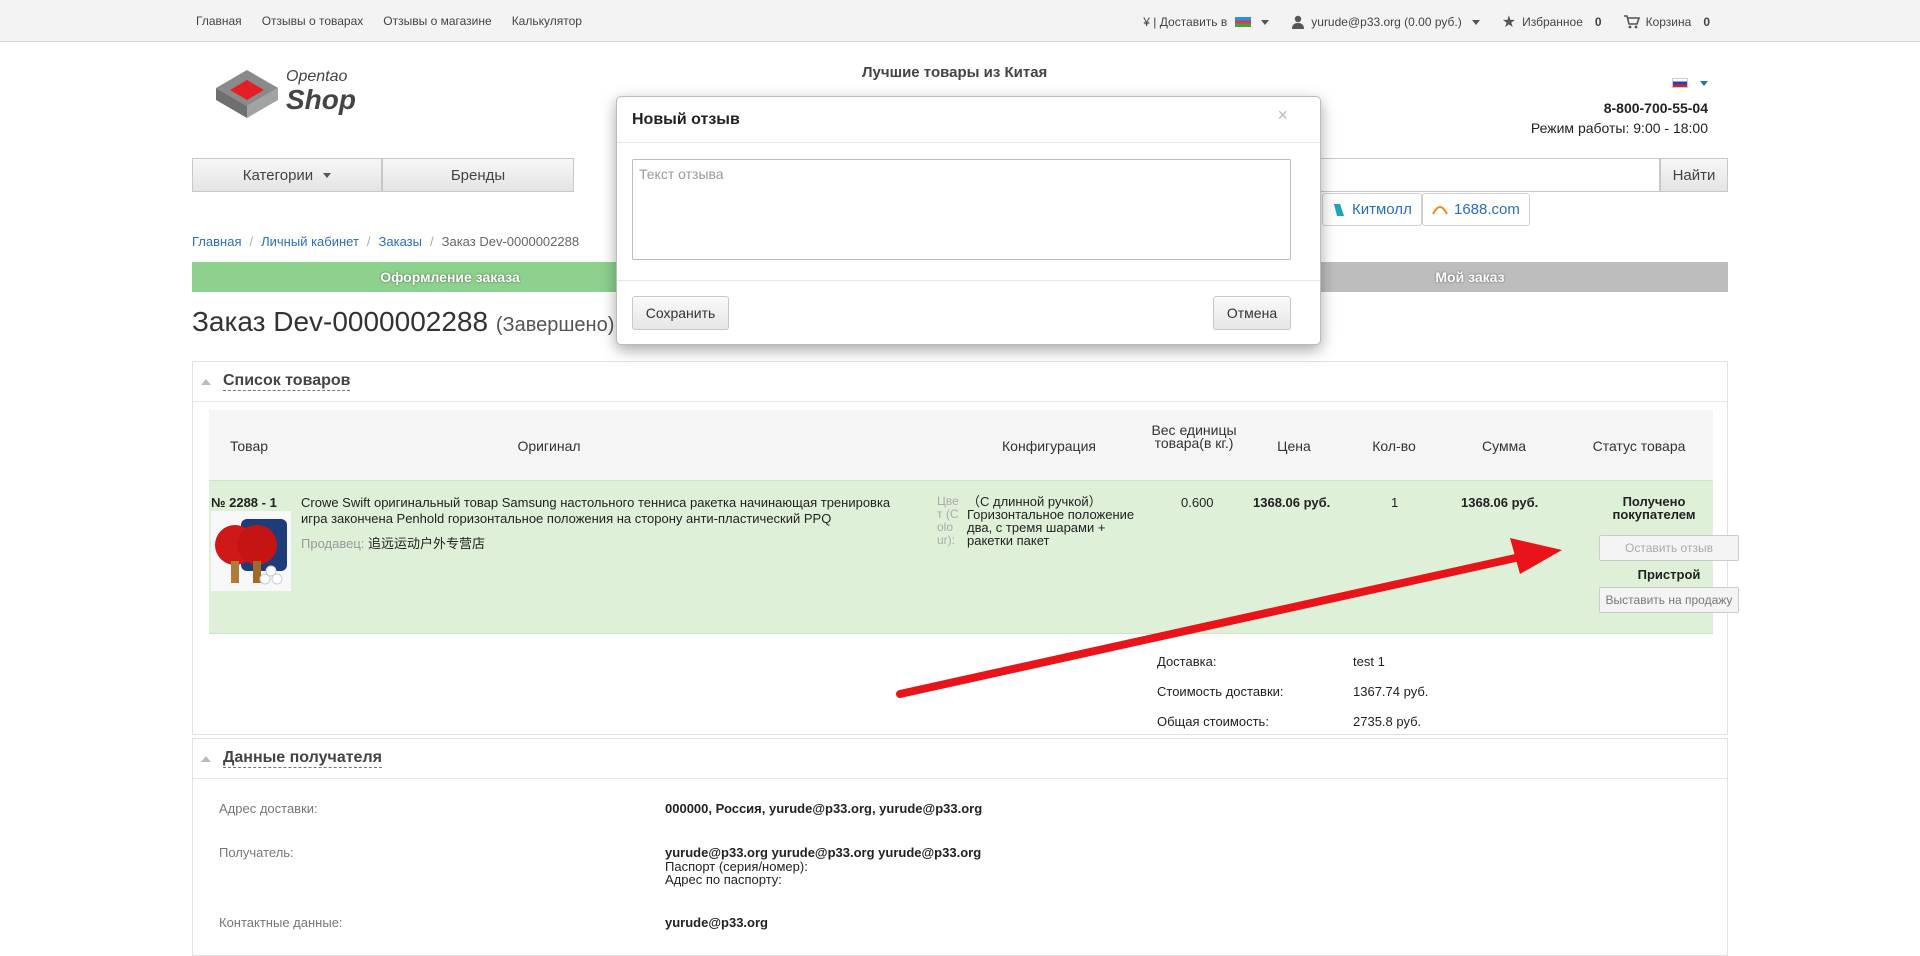 The height and width of the screenshot is (956, 1920). What do you see at coordinates (219, 21) in the screenshot?
I see `top-link-home: Главная` at bounding box center [219, 21].